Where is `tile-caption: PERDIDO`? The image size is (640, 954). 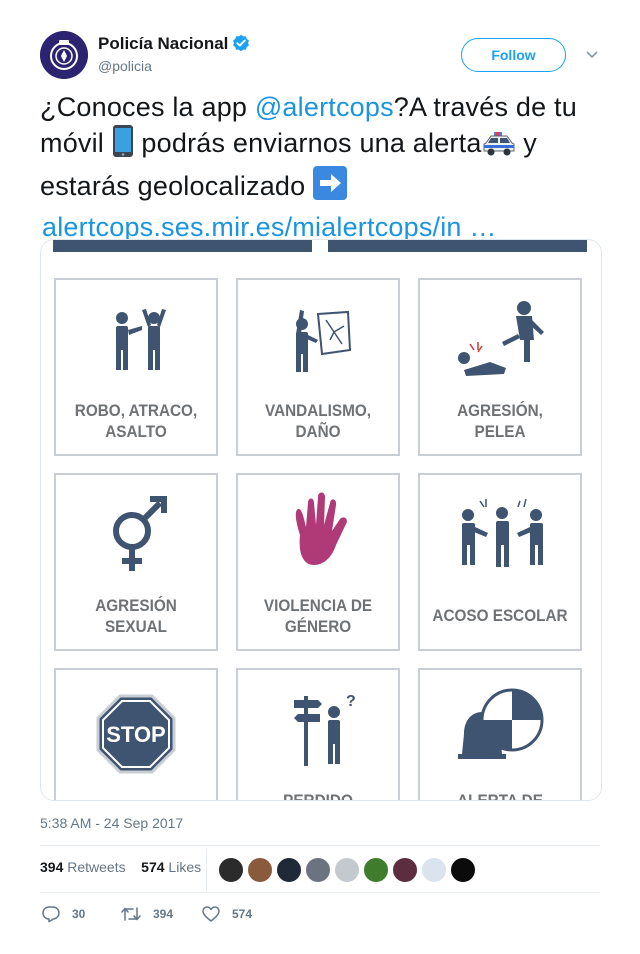 tile-caption: PERDIDO is located at coordinates (318, 795).